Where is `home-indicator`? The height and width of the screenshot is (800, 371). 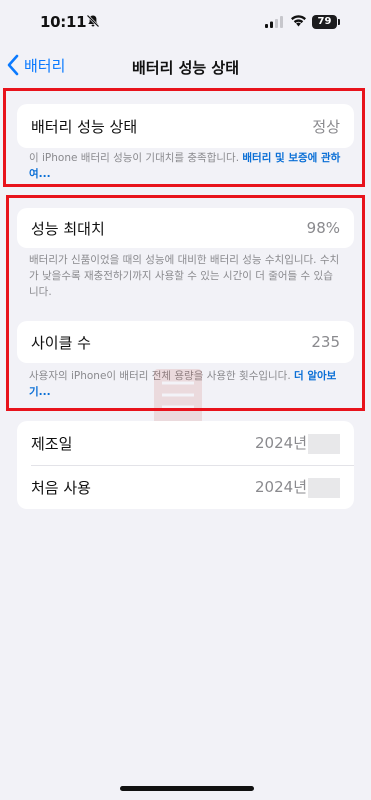
home-indicator is located at coordinates (187, 788).